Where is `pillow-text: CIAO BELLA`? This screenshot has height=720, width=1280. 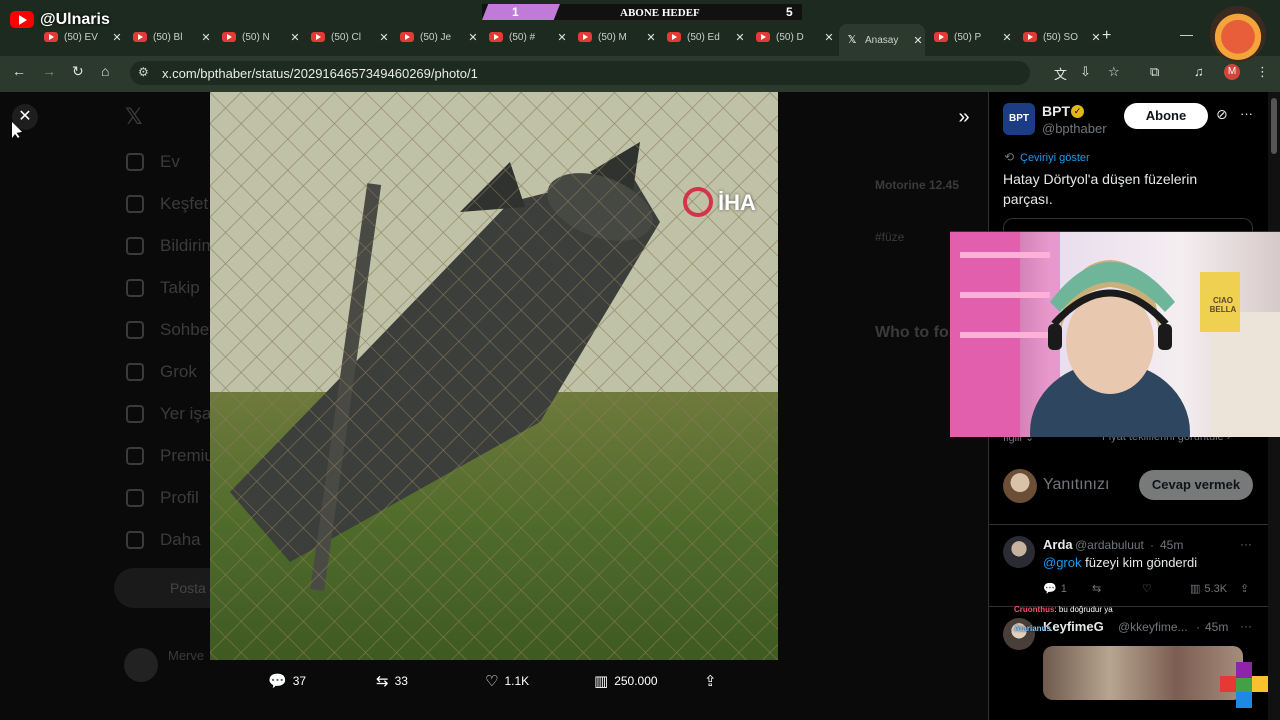 pillow-text: CIAO BELLA is located at coordinates (1223, 305).